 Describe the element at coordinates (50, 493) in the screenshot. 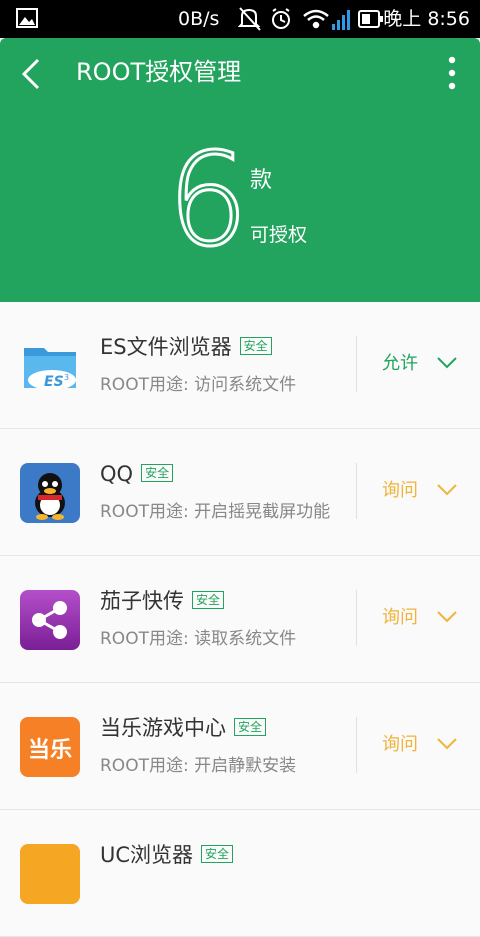

I see `qq-icon` at that location.